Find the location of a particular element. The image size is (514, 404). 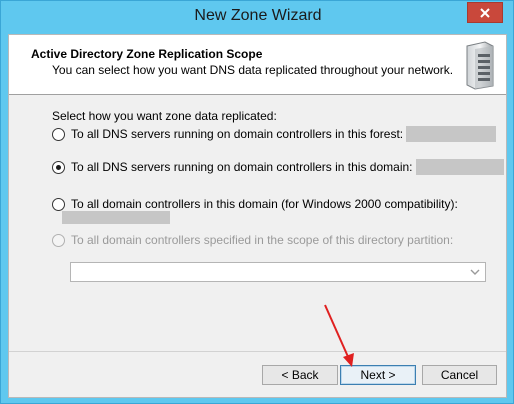

cancel-button: Cancel is located at coordinates (459, 375).